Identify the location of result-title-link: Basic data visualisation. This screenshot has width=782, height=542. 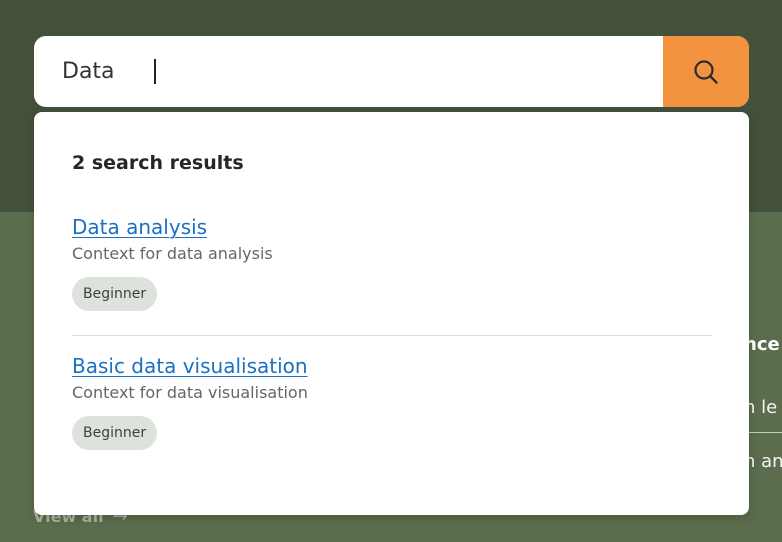
(392, 366).